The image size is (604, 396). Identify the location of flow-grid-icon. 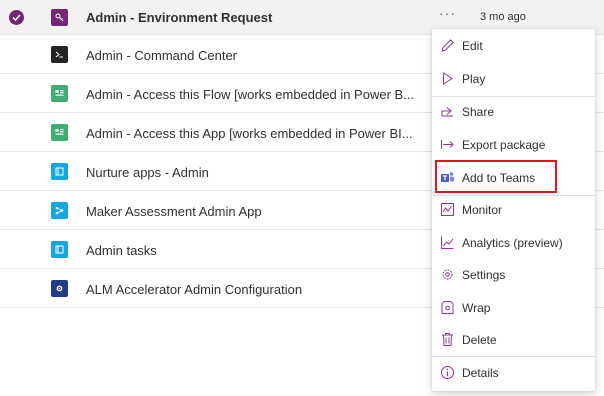
(59, 93).